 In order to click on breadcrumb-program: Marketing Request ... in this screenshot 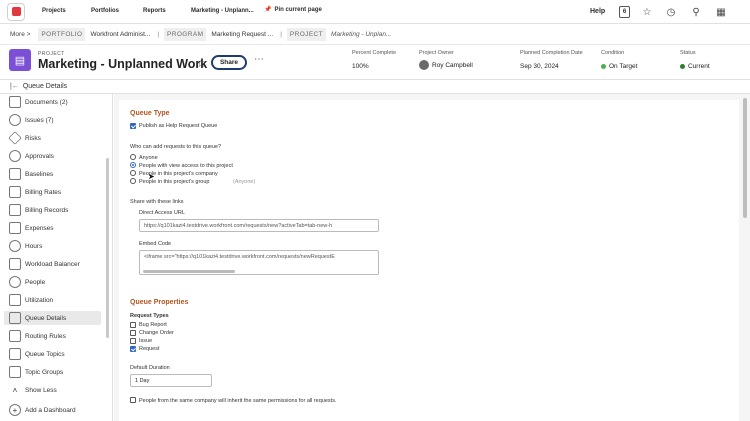, I will do `click(242, 34)`.